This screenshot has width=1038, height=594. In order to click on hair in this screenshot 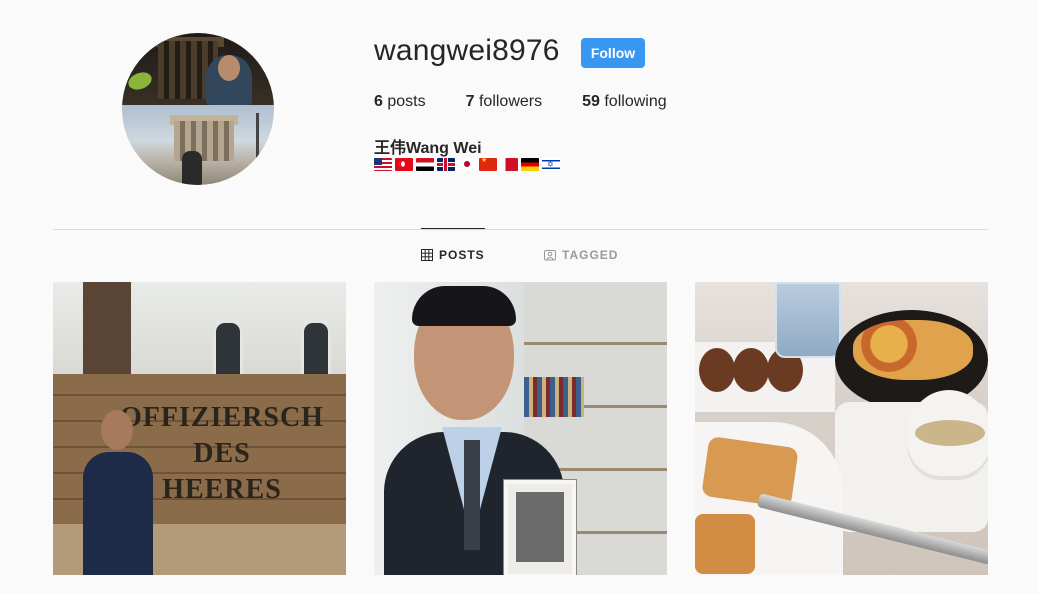, I will do `click(464, 306)`.